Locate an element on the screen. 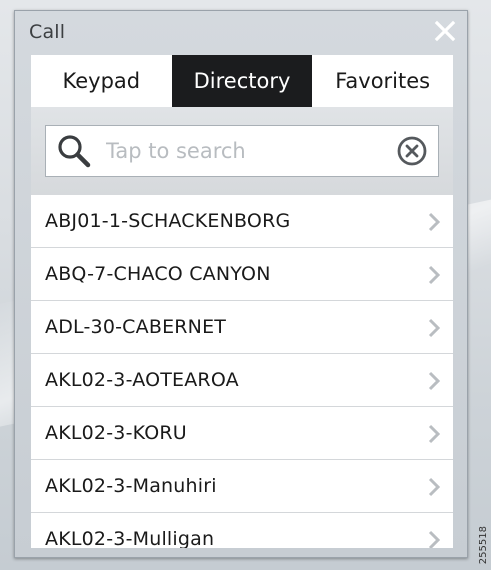 The height and width of the screenshot is (570, 491). list-item: AKL02-3-AOTEAROA is located at coordinates (242, 380).